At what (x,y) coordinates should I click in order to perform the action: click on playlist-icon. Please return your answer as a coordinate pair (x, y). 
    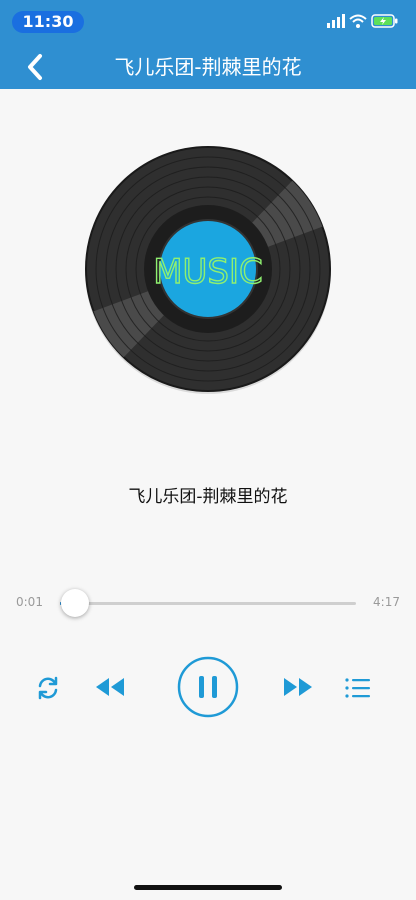
    Looking at the image, I should click on (358, 688).